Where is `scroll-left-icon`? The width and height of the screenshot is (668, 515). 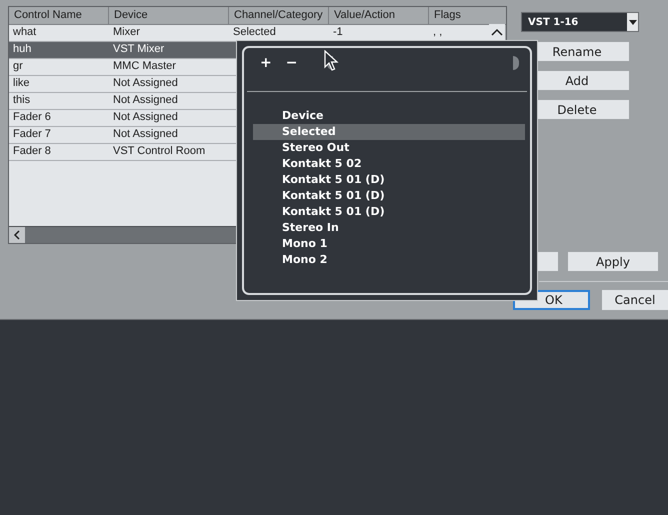
scroll-left-icon is located at coordinates (17, 235).